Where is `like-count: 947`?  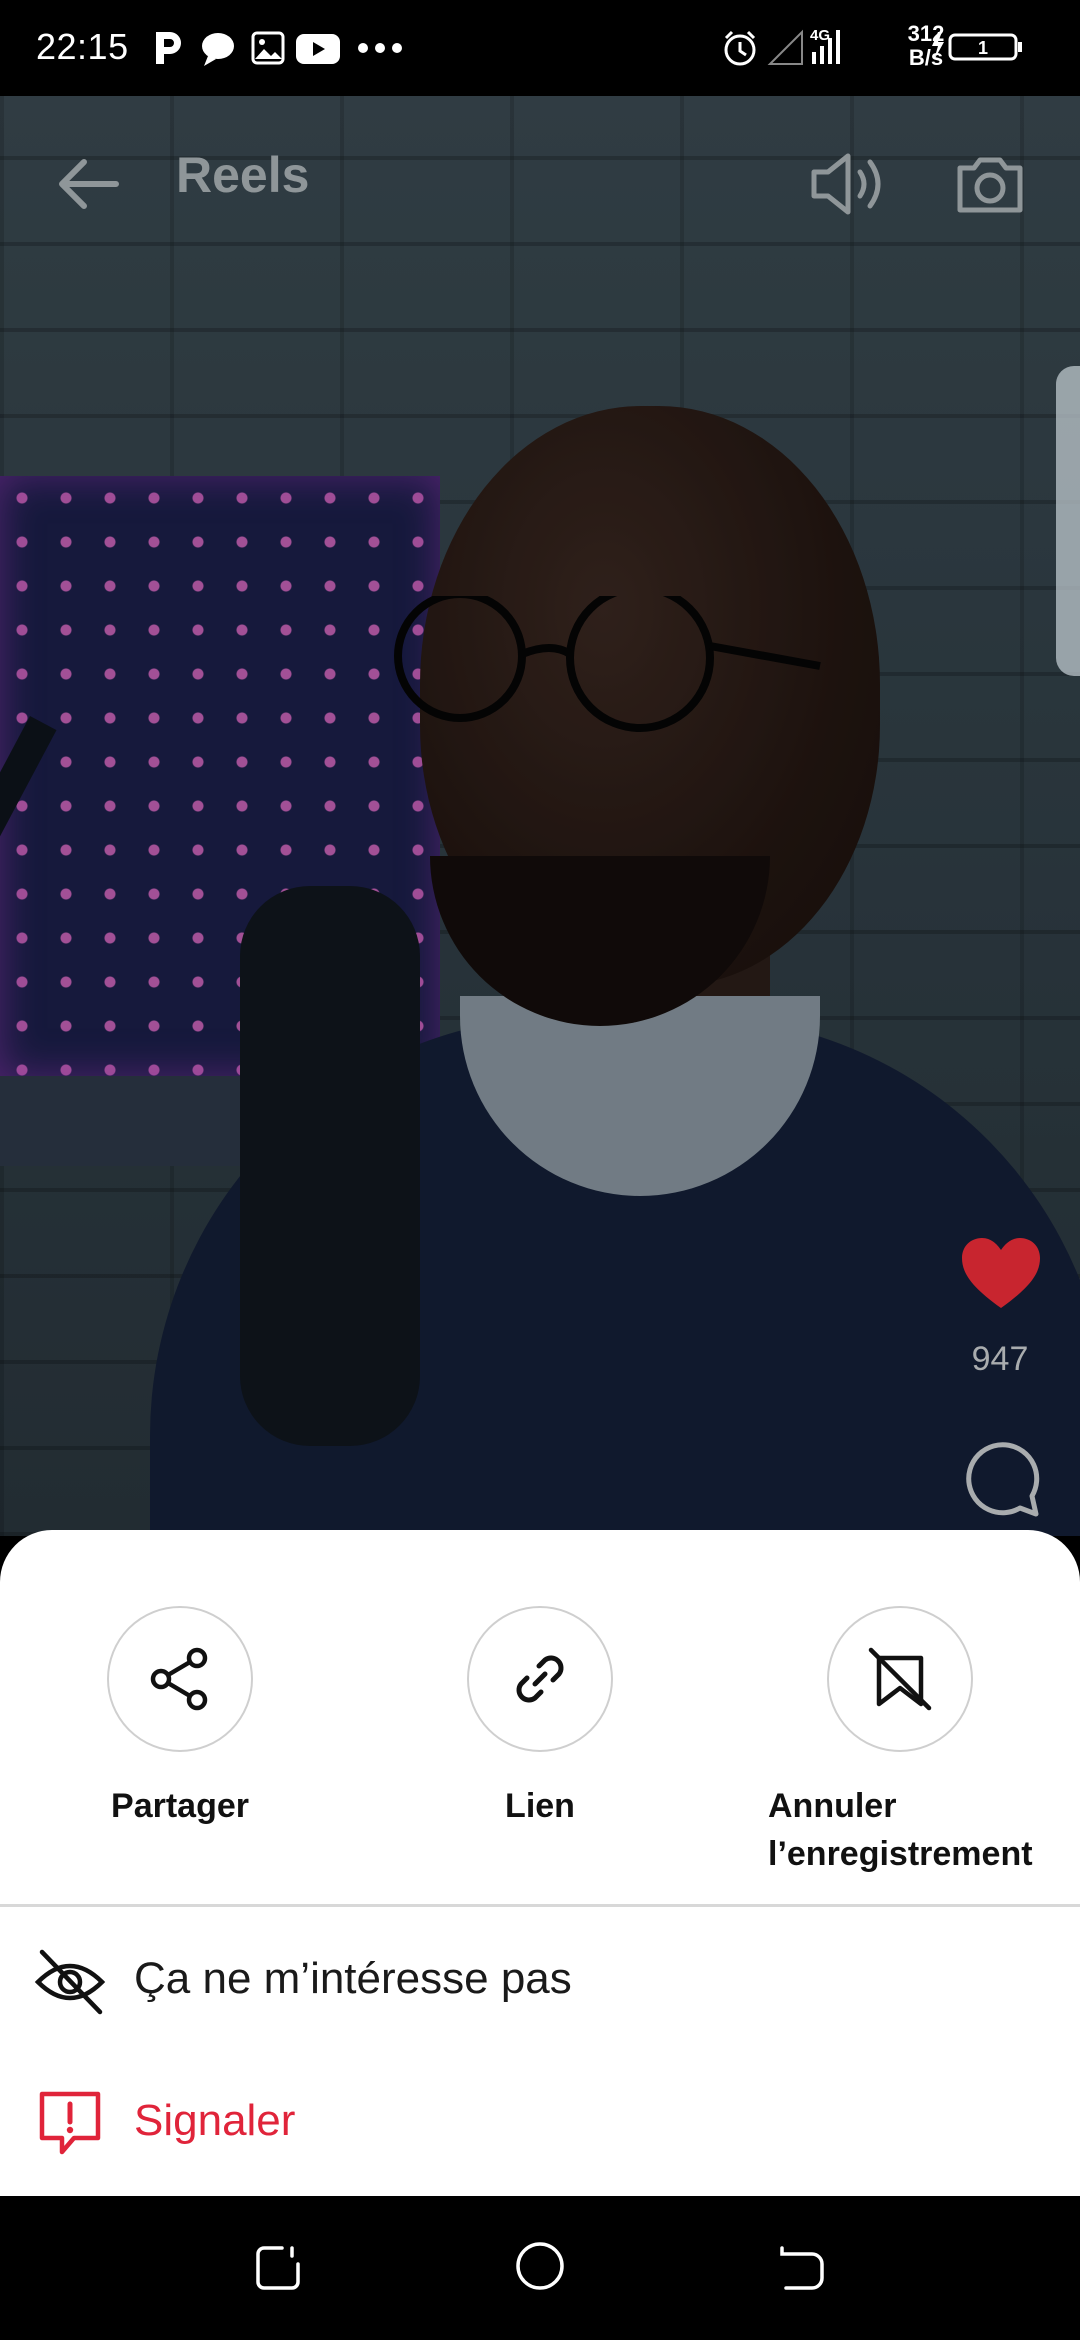 like-count: 947 is located at coordinates (1000, 1359).